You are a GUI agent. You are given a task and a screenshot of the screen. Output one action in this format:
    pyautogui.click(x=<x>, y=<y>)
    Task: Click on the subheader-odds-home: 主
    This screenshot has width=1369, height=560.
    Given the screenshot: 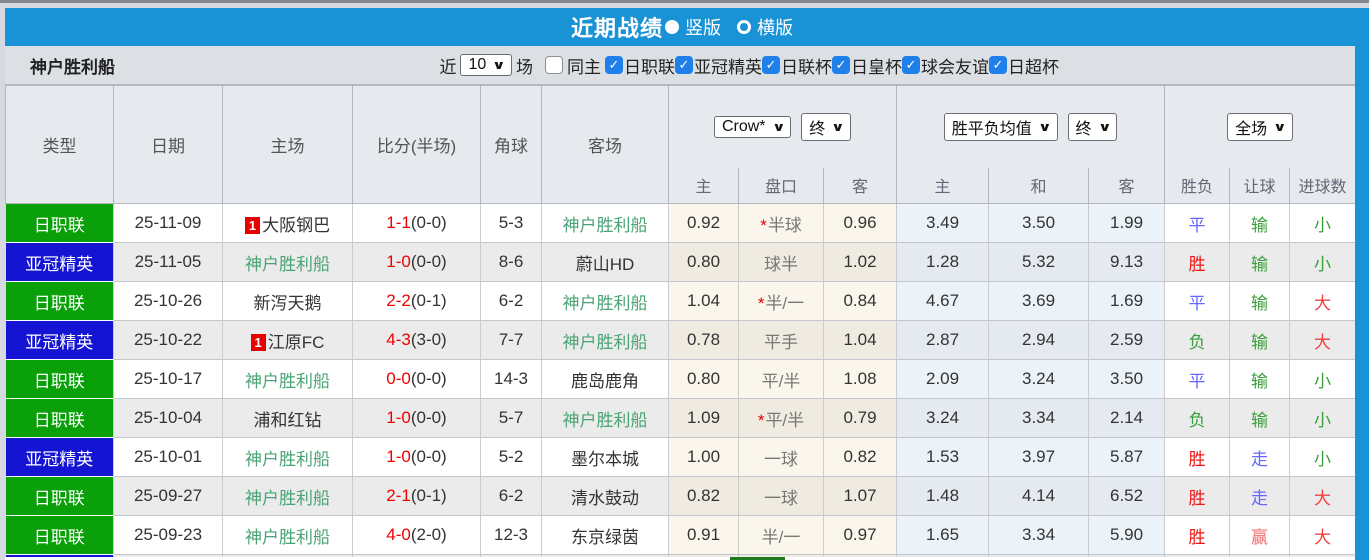 What is the action you would take?
    pyautogui.click(x=943, y=185)
    